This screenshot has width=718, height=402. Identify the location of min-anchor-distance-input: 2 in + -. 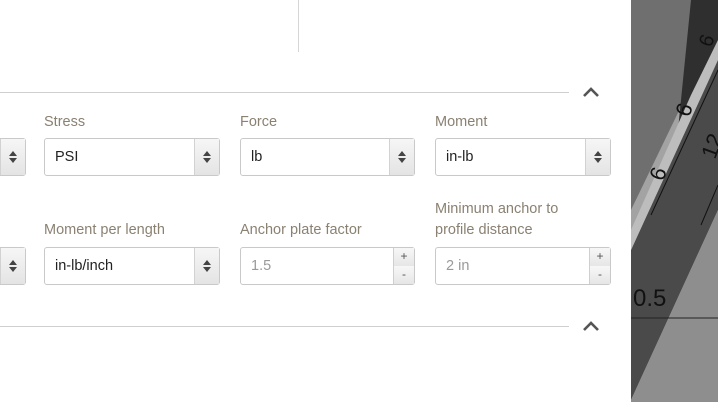
(523, 266).